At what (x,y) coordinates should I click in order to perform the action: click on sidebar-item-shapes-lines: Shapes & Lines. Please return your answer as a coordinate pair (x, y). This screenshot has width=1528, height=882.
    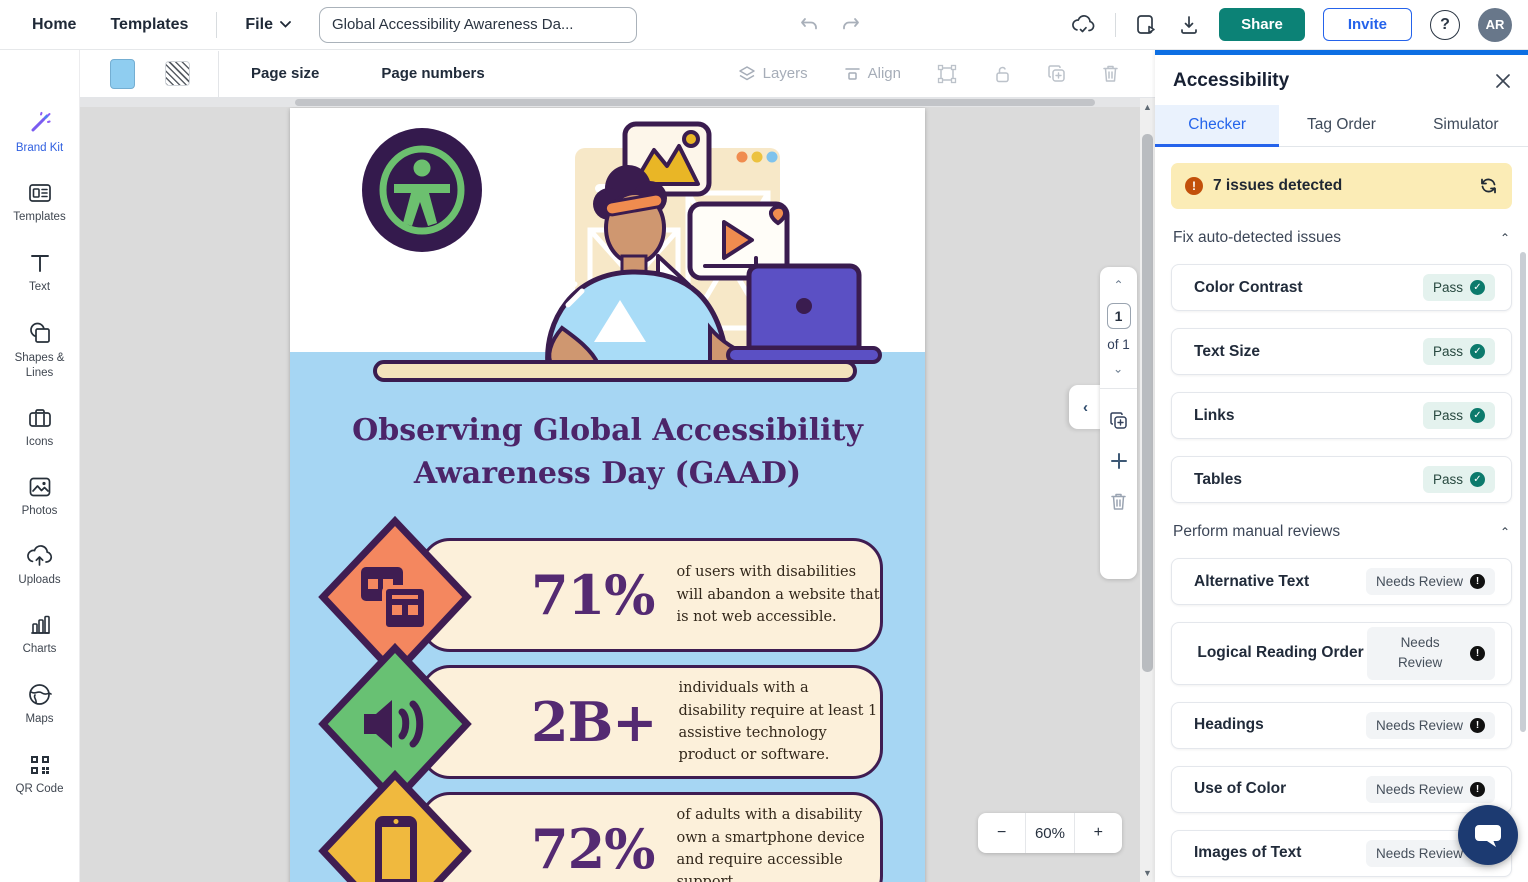
    Looking at the image, I should click on (40, 350).